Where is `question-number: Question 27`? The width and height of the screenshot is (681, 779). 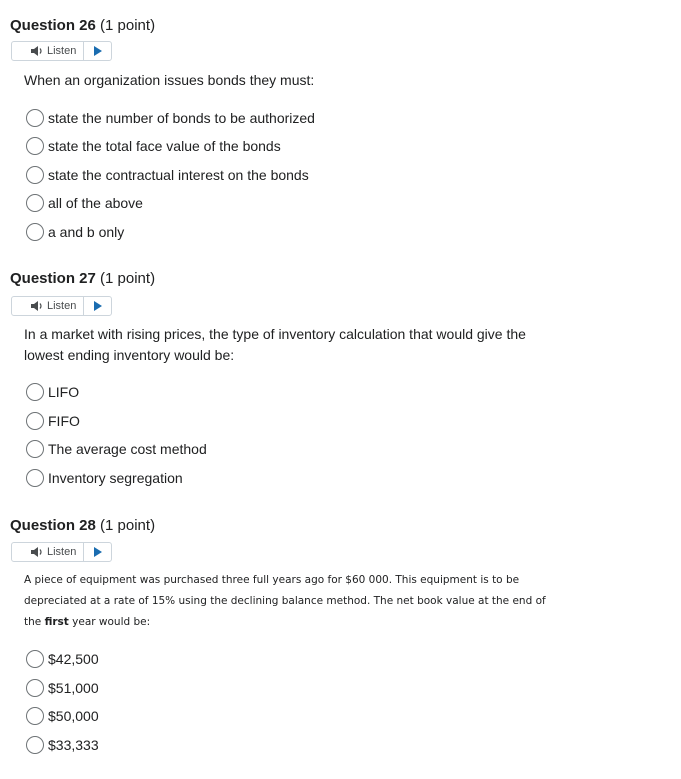 question-number: Question 27 is located at coordinates (53, 278).